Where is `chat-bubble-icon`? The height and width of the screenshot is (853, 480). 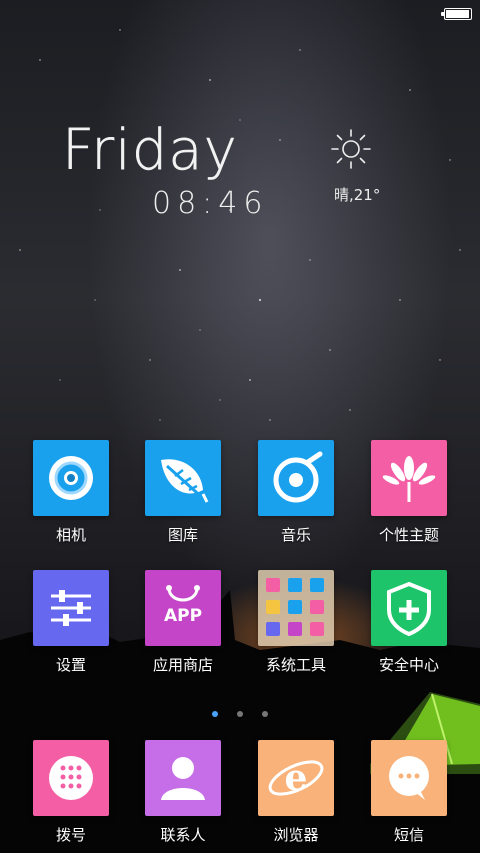 chat-bubble-icon is located at coordinates (409, 778).